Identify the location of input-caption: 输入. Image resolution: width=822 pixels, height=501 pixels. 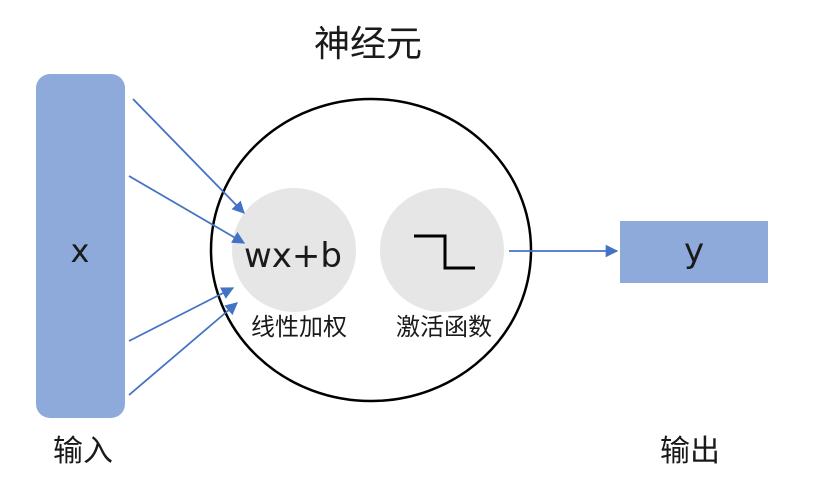
(83, 451).